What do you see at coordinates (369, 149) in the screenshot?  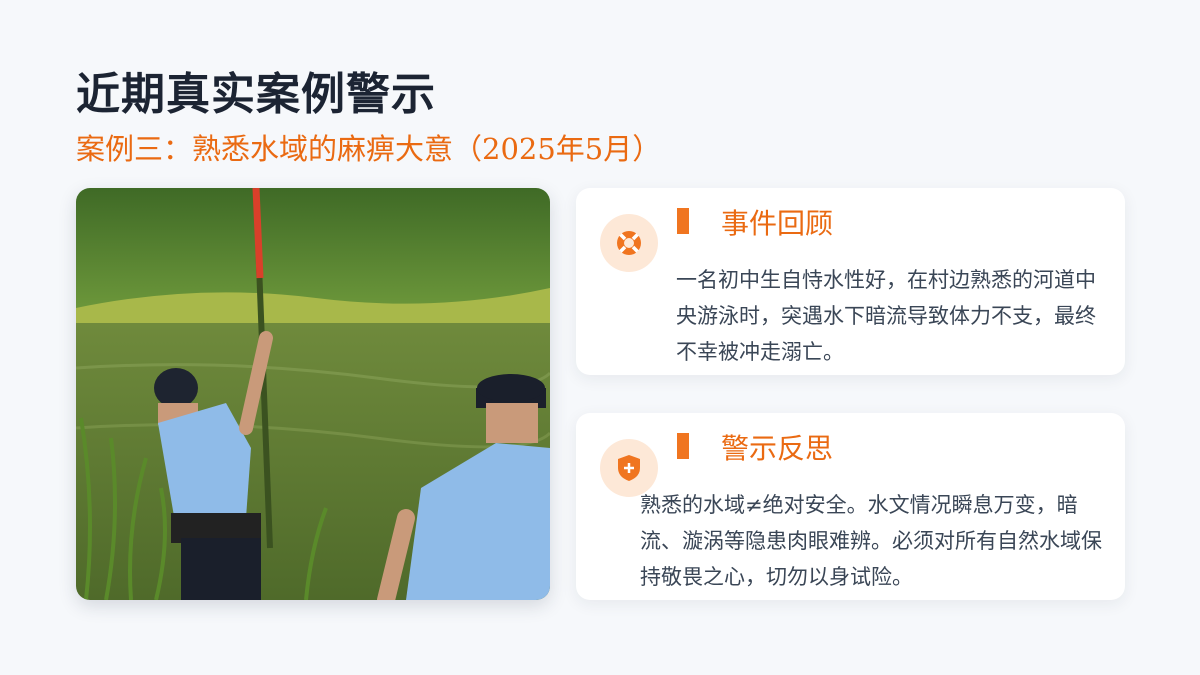 I see `page-subtitle: 案例三：熟悉水域的麻痹大意（2025年5月）` at bounding box center [369, 149].